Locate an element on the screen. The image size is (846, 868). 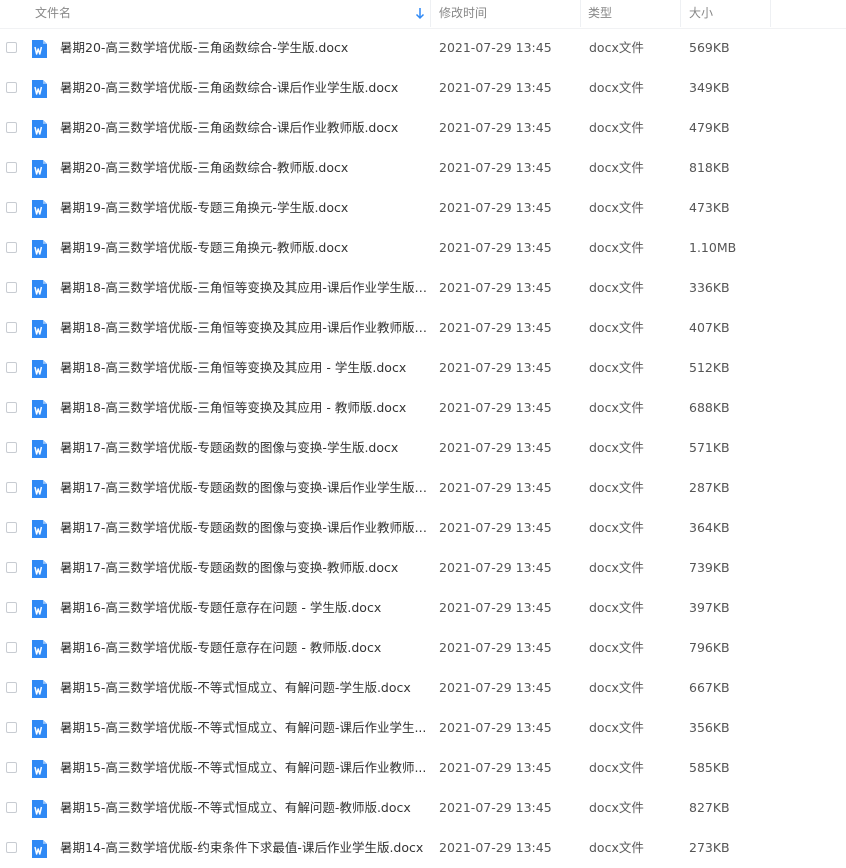
column-header-name: 文件名 is located at coordinates (53, 14).